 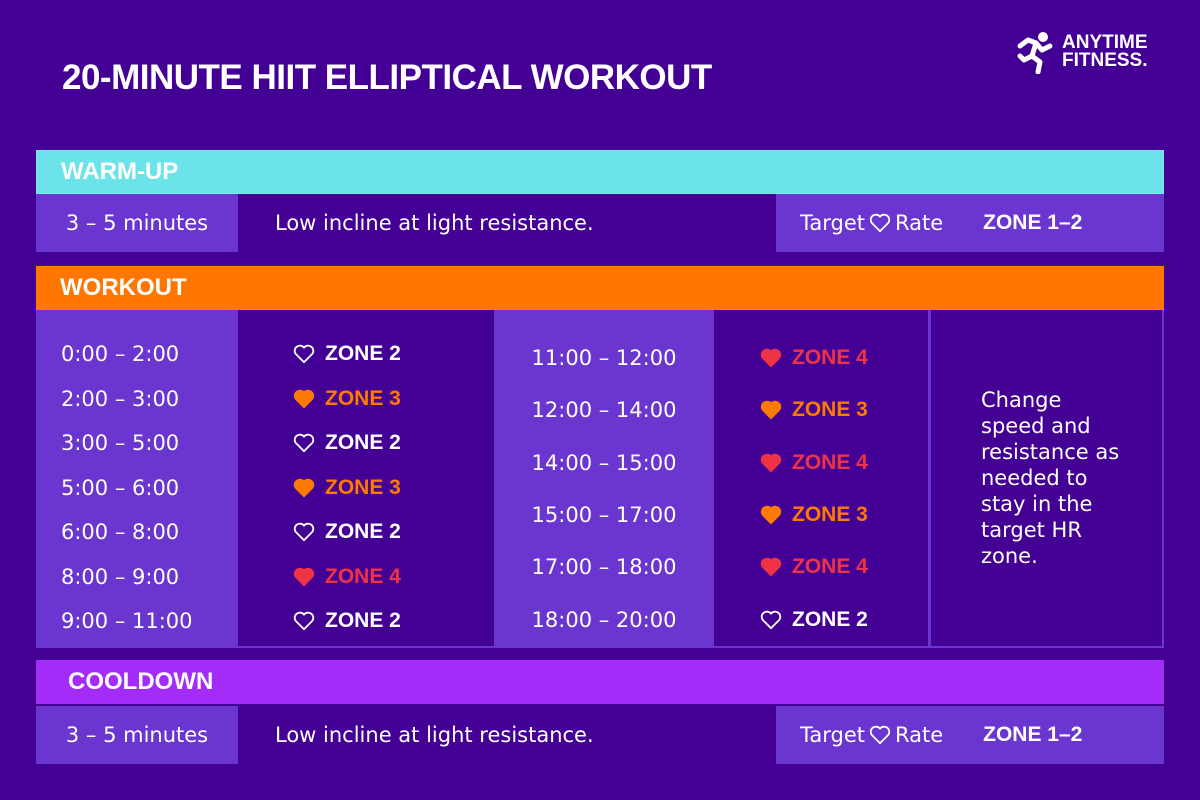 What do you see at coordinates (1105, 60) in the screenshot?
I see `logo-line-2: FITNESS.` at bounding box center [1105, 60].